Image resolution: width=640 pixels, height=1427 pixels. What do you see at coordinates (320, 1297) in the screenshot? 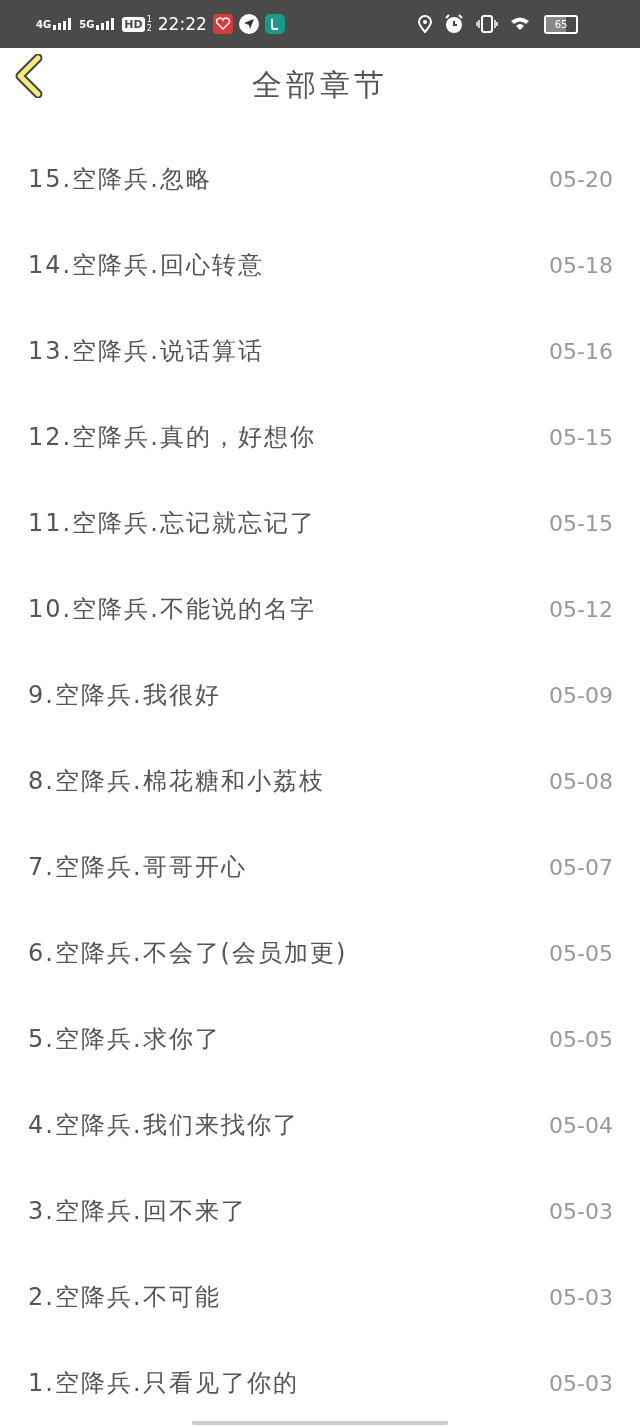
I see `chapter-item: 2.空降兵.不可能 05-03` at bounding box center [320, 1297].